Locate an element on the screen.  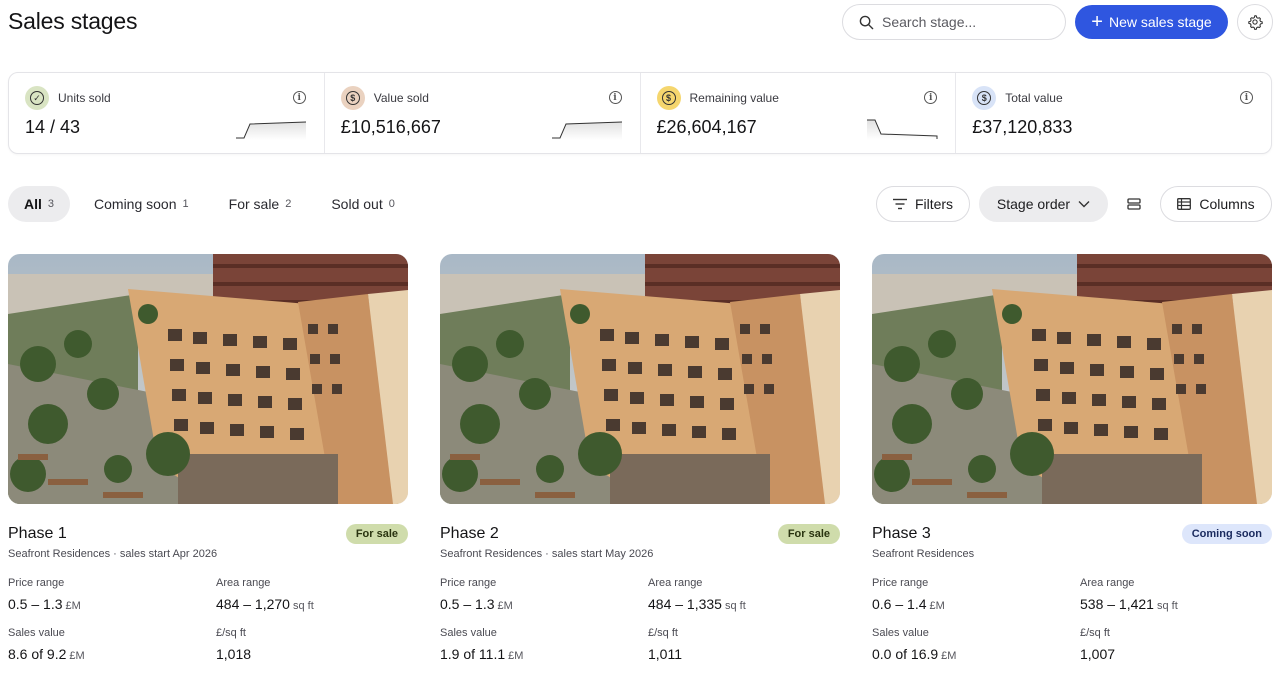
value-text: 1,007 is located at coordinates (1098, 654).